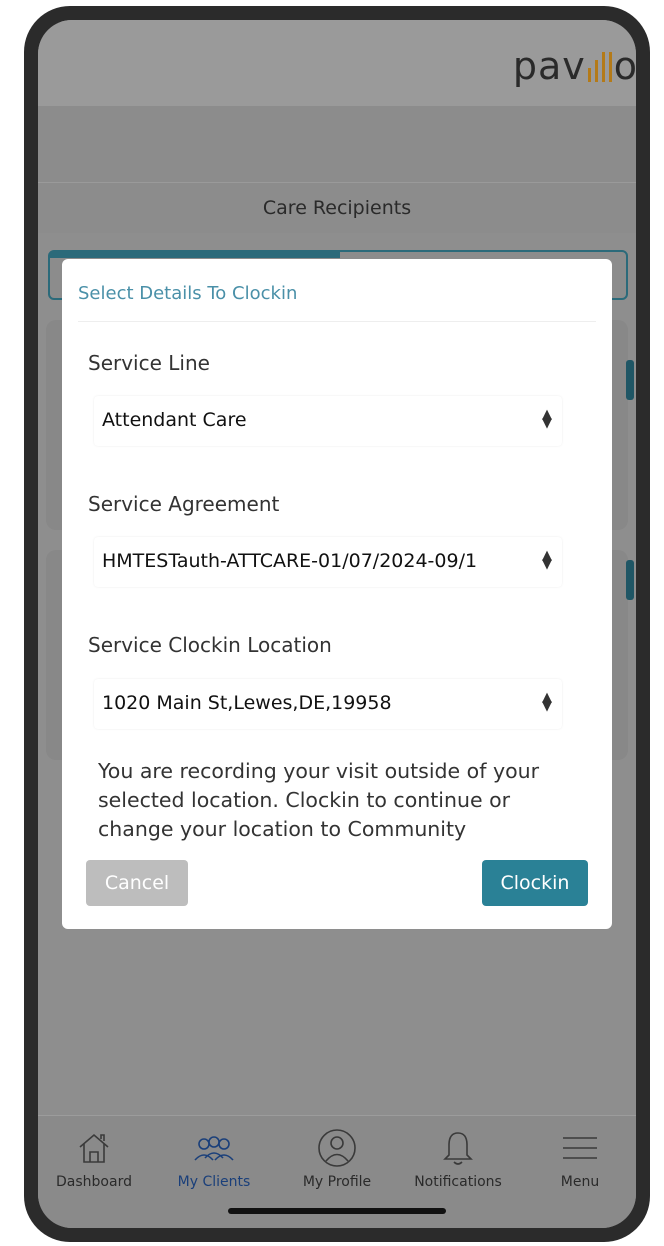 This screenshot has width=664, height=1246. Describe the element at coordinates (574, 67) in the screenshot. I see `brand-logo: pav o` at that location.